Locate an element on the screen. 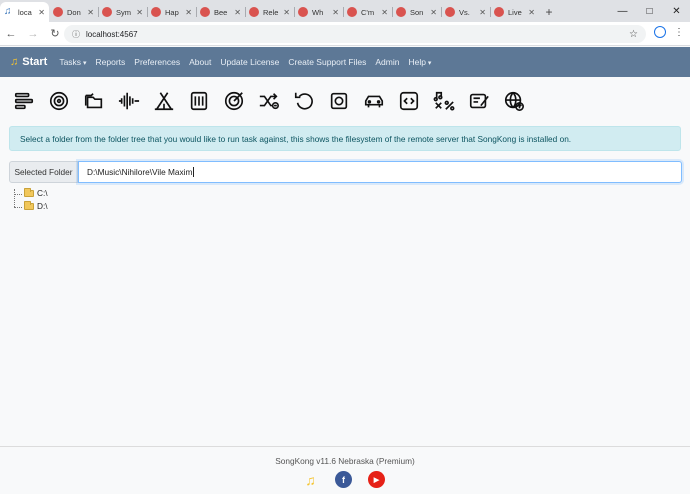 This screenshot has width=690, height=494. browser-tab: Wh ✕ is located at coordinates (318, 12).